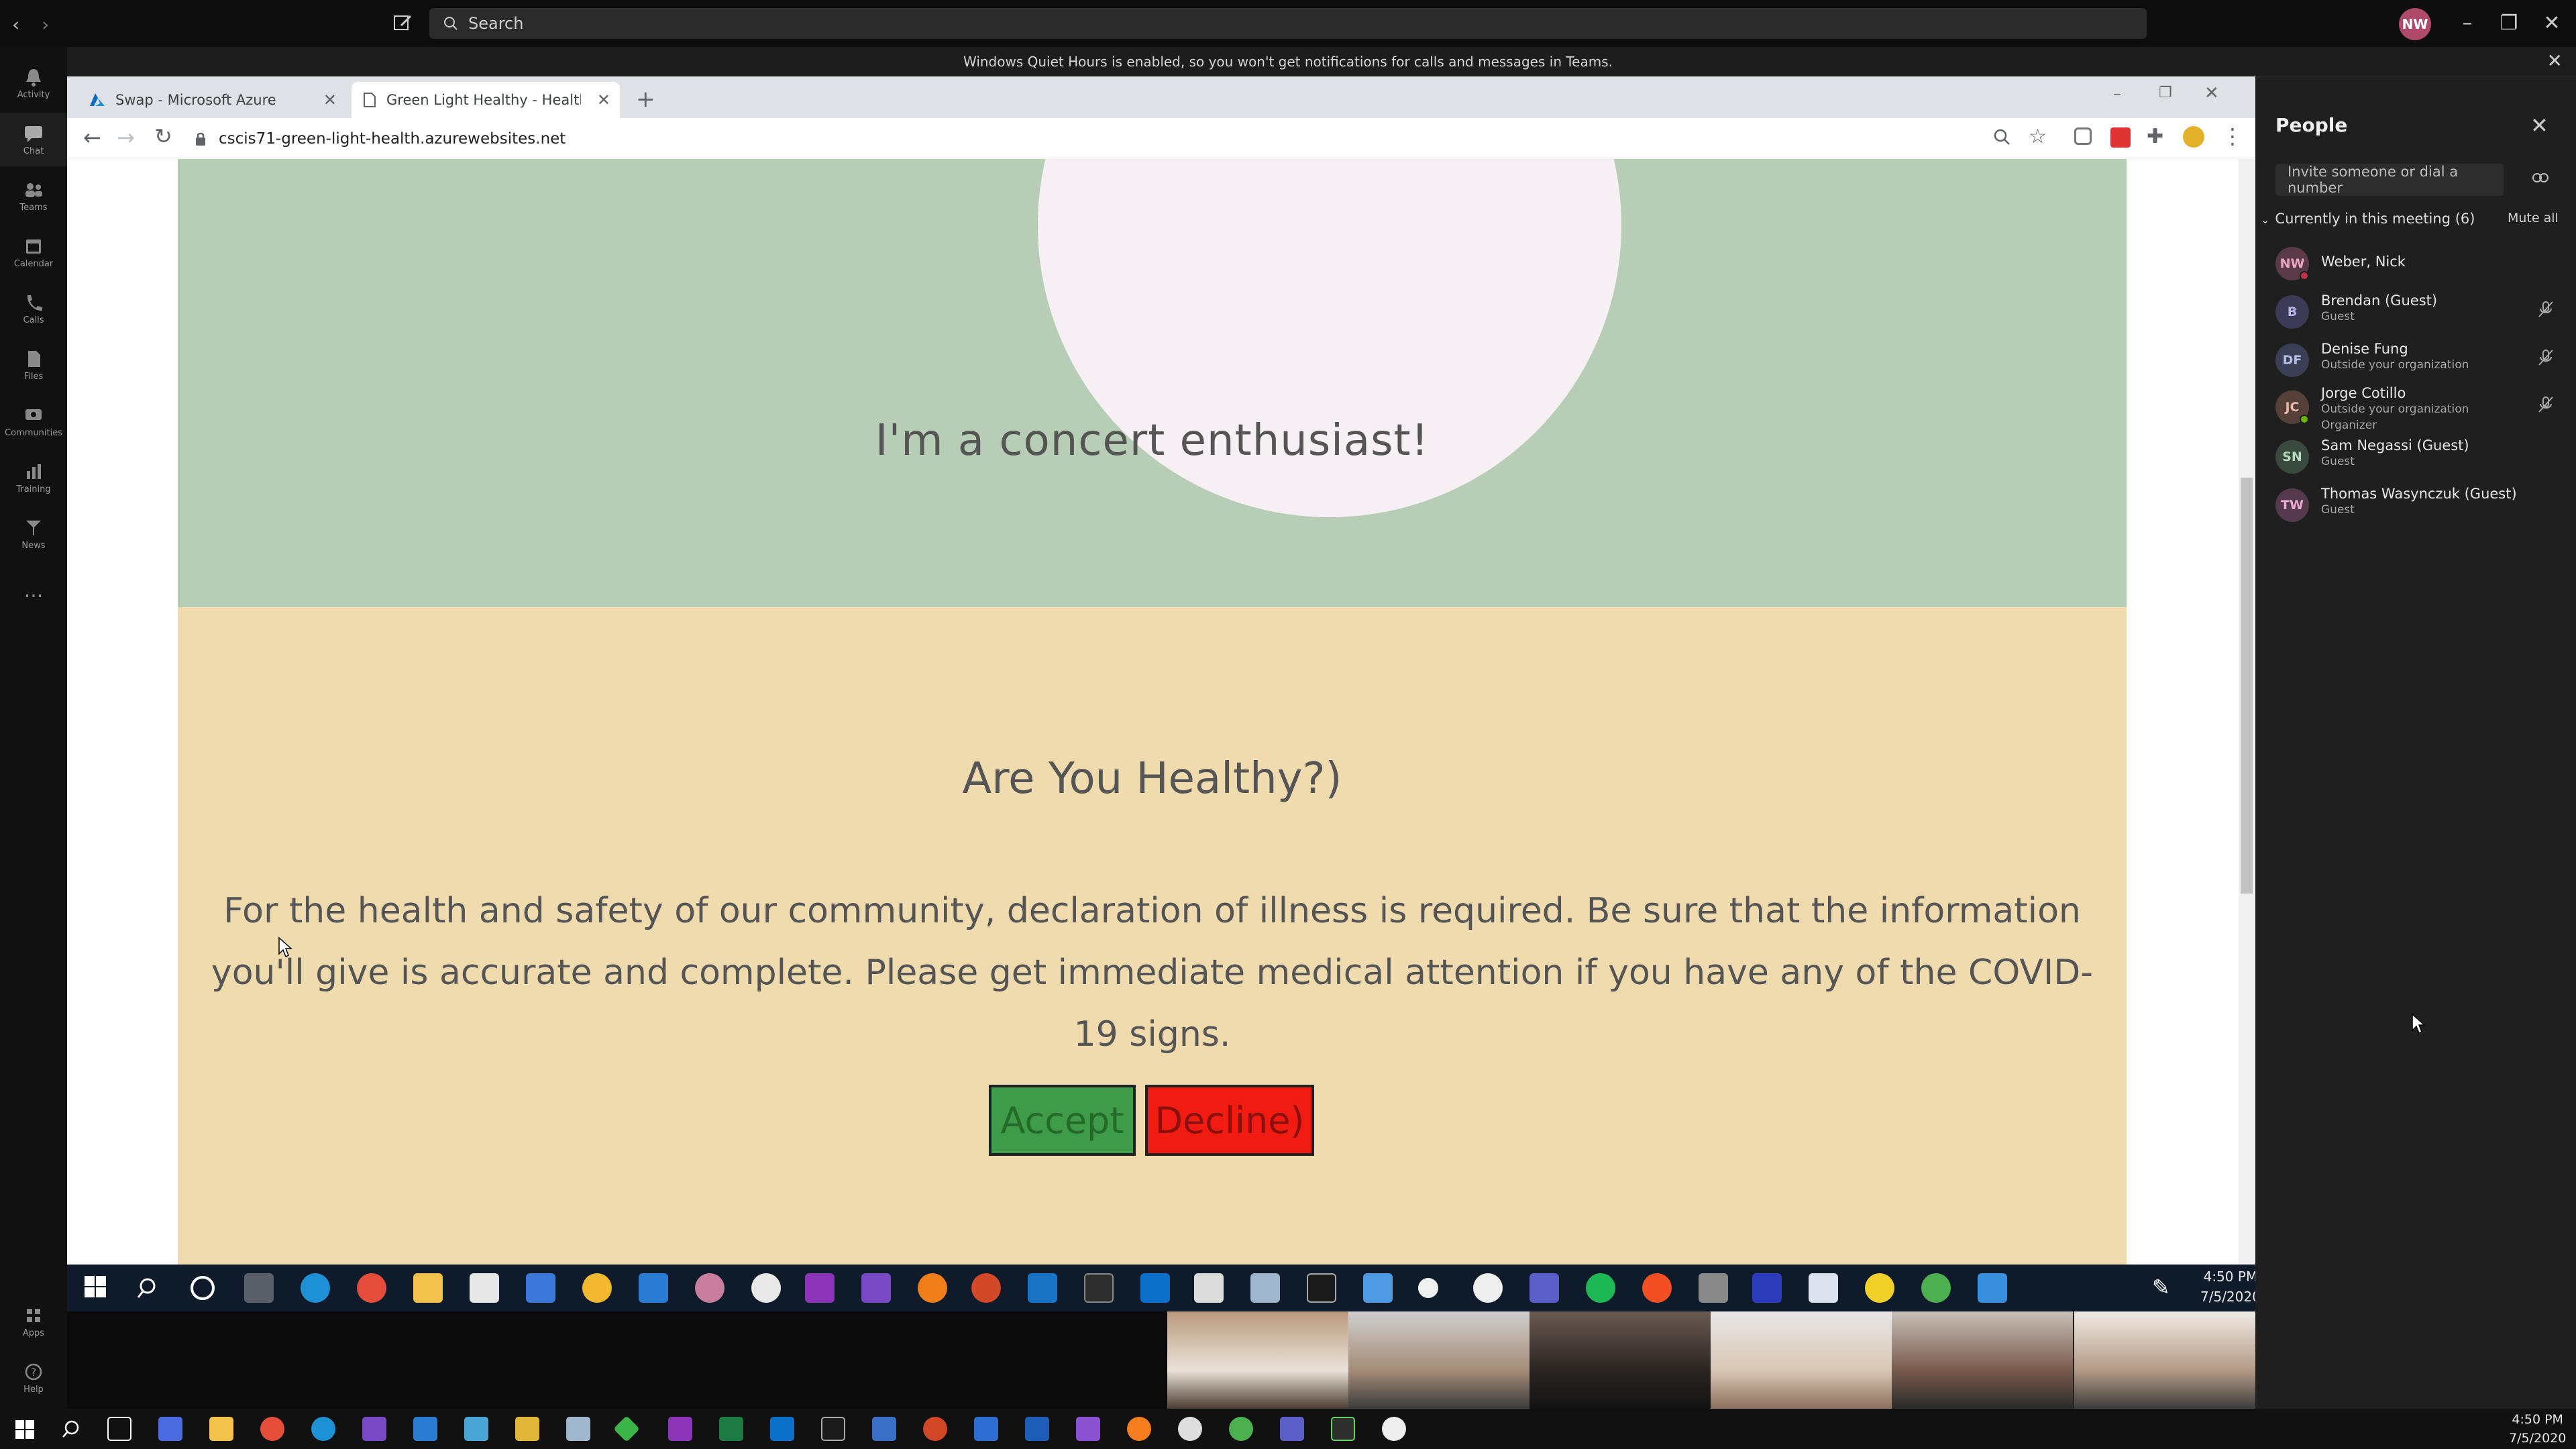  I want to click on participant-row: B Brendan (Guest) Guest, so click(2419, 314).